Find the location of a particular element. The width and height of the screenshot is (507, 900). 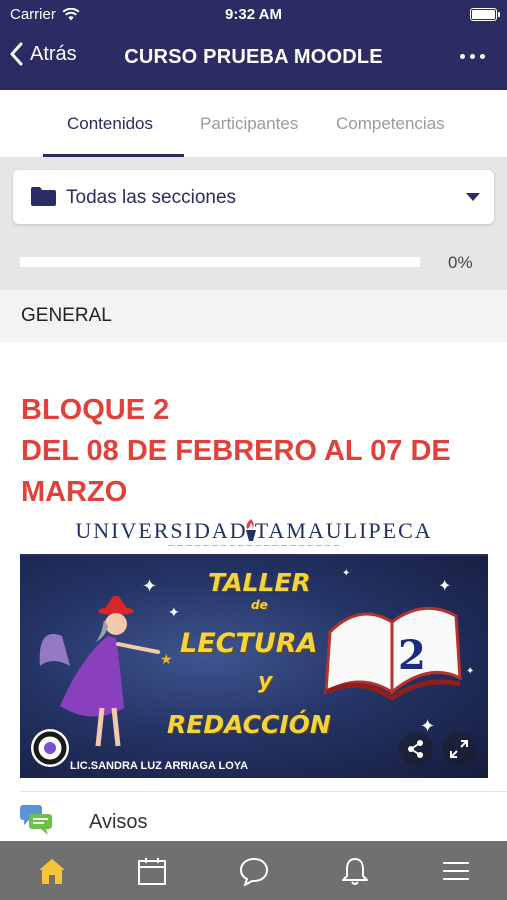

bell-icon is located at coordinates (355, 871).